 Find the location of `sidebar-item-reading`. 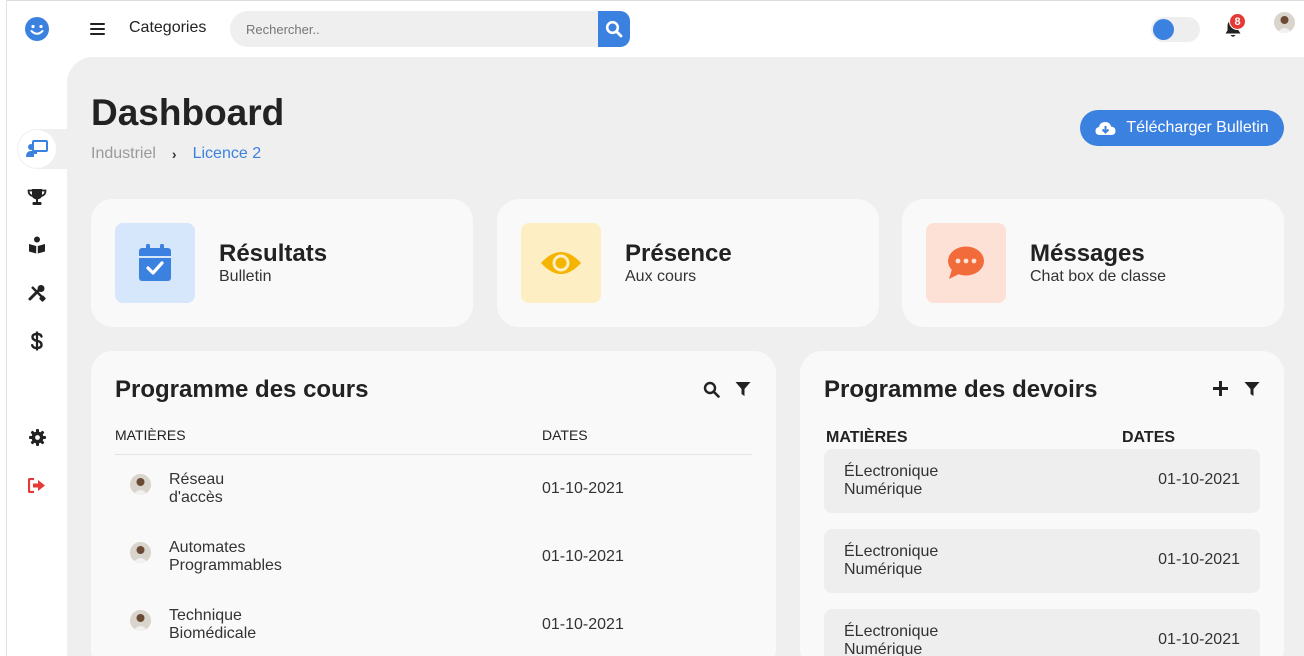

sidebar-item-reading is located at coordinates (37, 245).